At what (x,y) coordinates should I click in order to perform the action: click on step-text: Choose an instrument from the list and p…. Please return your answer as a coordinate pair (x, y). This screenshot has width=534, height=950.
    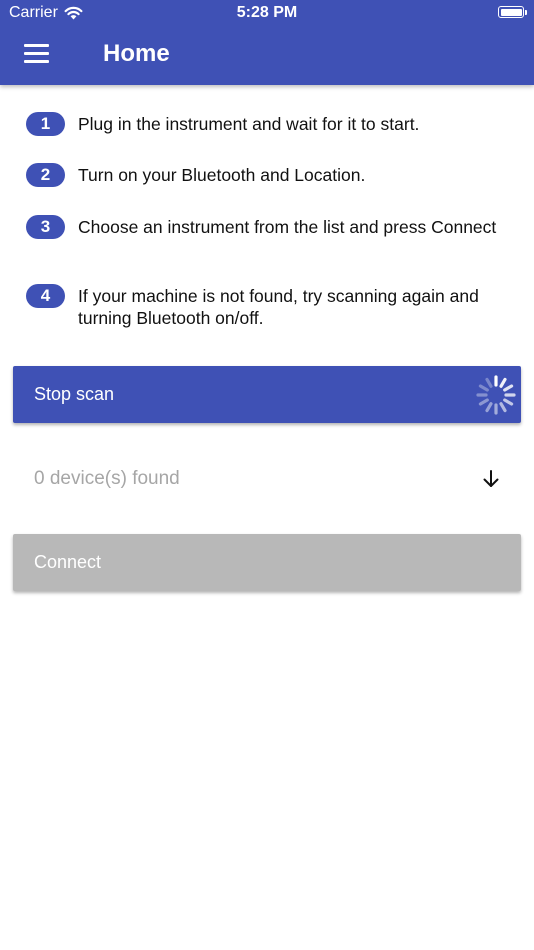
    Looking at the image, I should click on (287, 227).